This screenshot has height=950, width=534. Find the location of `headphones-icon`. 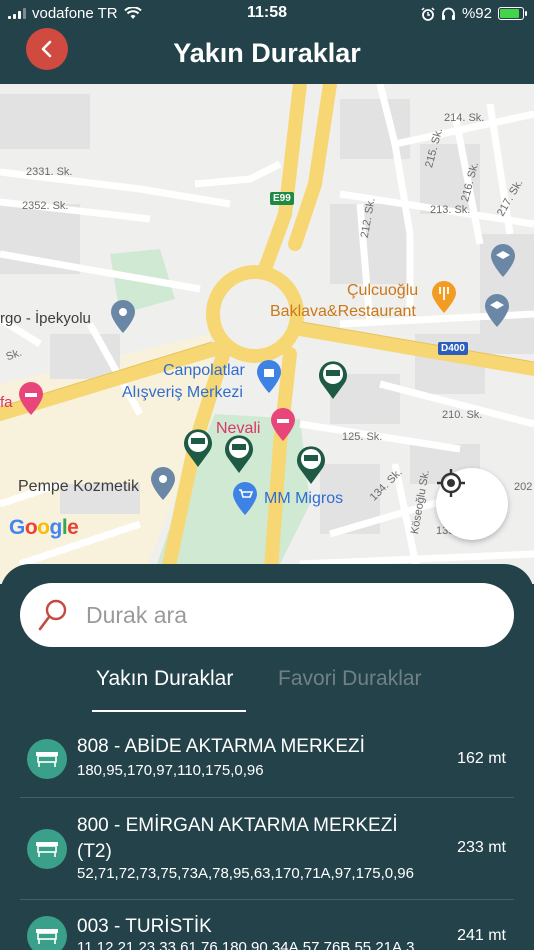

headphones-icon is located at coordinates (448, 13).